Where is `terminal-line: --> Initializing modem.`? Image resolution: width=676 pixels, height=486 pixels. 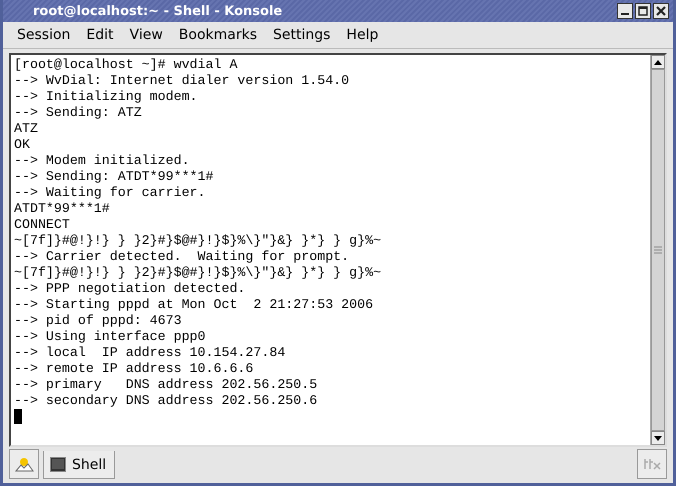 terminal-line: --> Initializing modem. is located at coordinates (106, 97).